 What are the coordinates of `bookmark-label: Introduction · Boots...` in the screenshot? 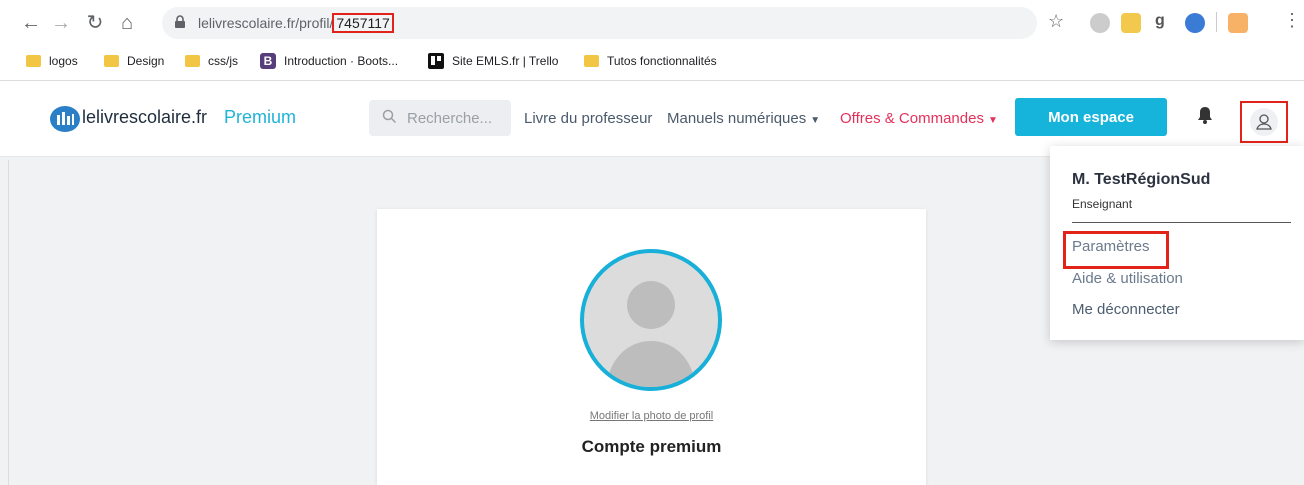 It's located at (341, 61).